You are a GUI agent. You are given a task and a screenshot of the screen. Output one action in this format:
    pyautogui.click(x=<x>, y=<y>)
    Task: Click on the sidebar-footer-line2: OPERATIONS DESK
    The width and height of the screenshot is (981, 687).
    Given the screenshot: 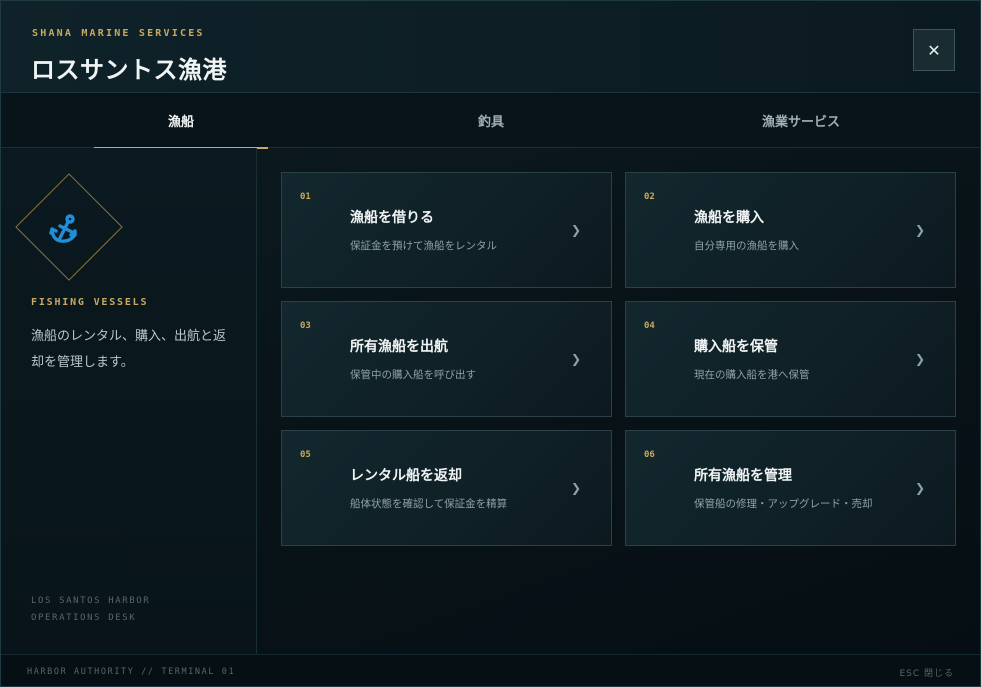 What is the action you would take?
    pyautogui.click(x=84, y=618)
    